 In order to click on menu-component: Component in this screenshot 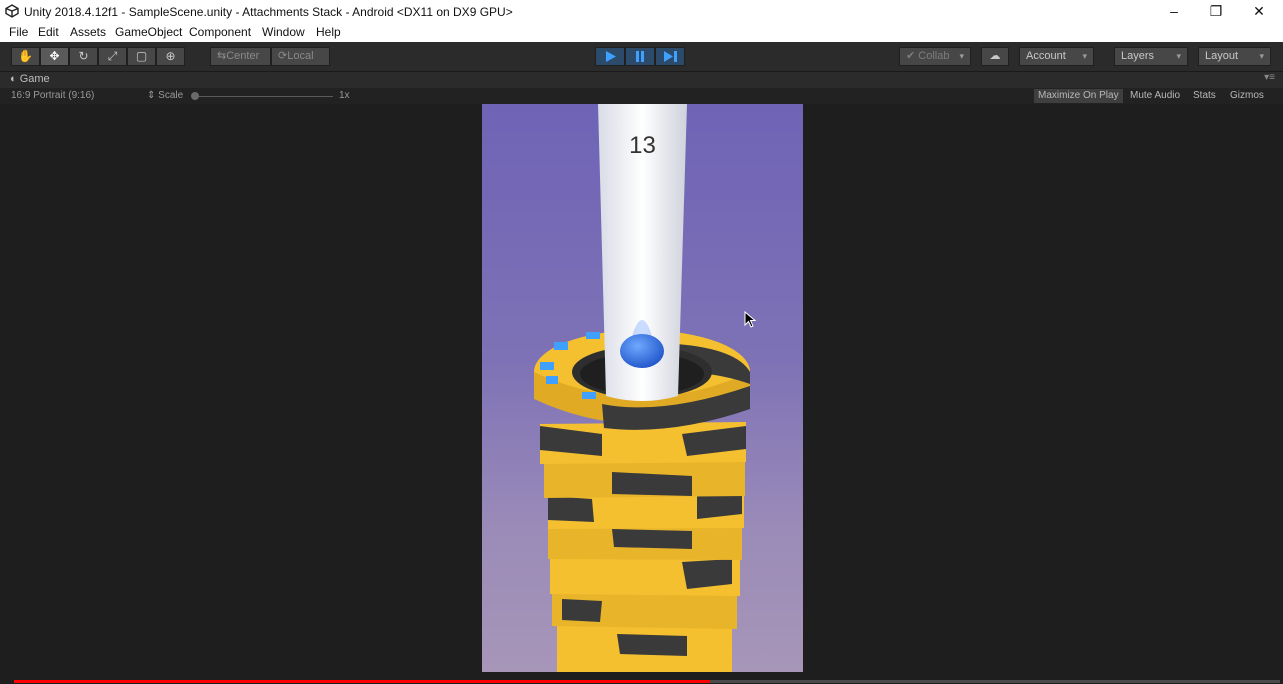, I will do `click(220, 32)`.